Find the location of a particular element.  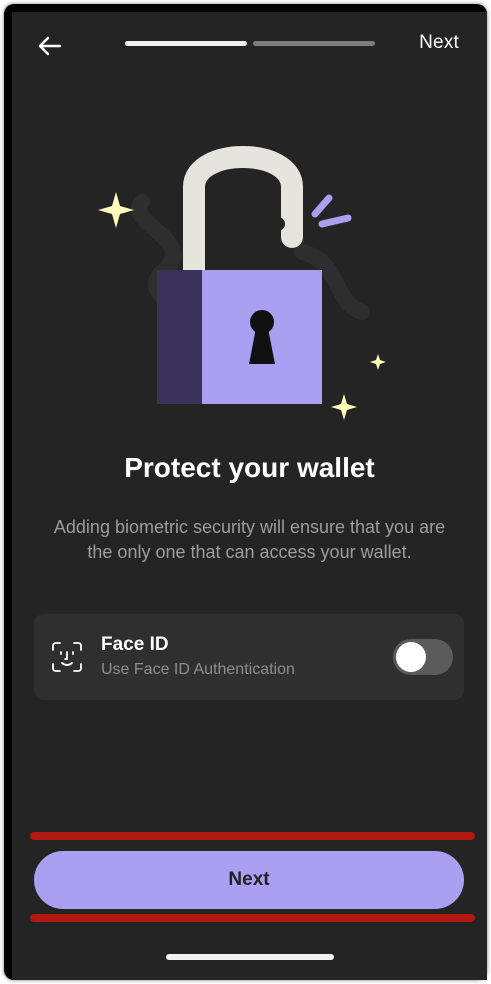

face-id-subtitle: Use Face ID Authentication is located at coordinates (198, 669).